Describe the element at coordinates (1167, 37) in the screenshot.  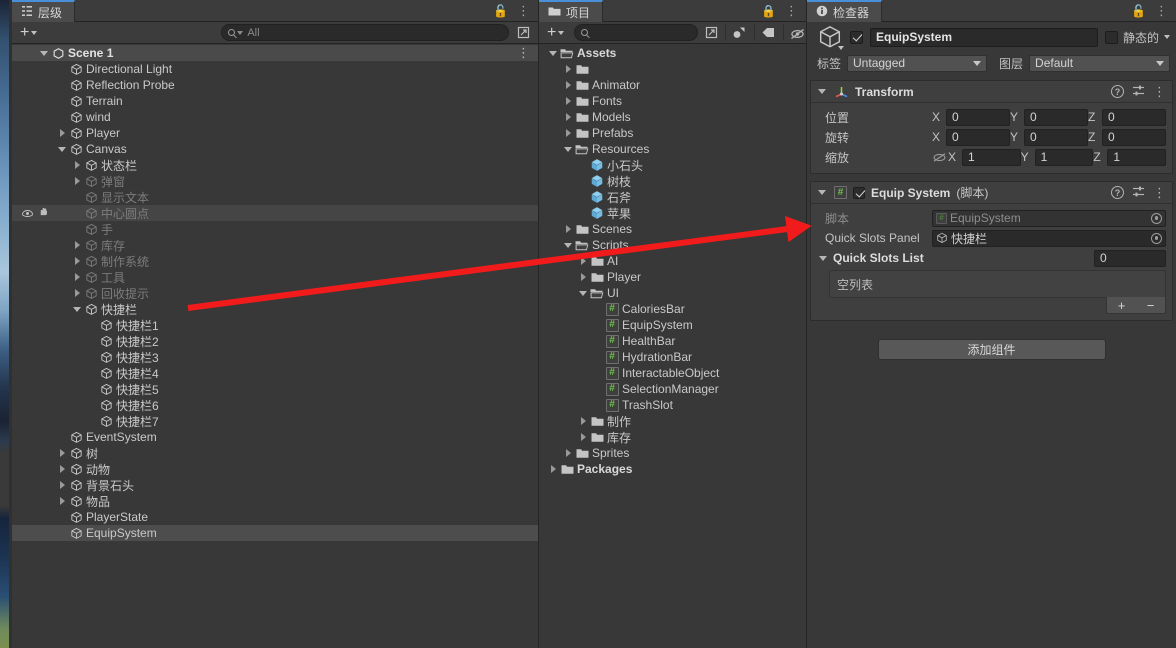
I see `static-dropdown-icon` at that location.